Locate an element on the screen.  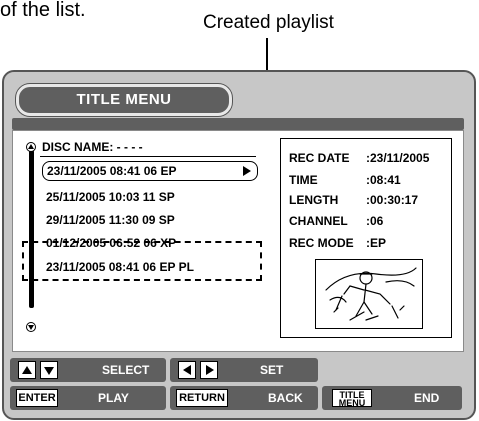
info-label: REC DATE is located at coordinates (319, 158).